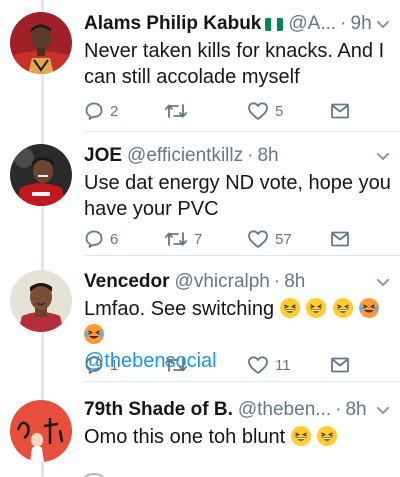 This screenshot has height=477, width=400. Describe the element at coordinates (283, 365) in the screenshot. I see `like-count: 11` at that location.